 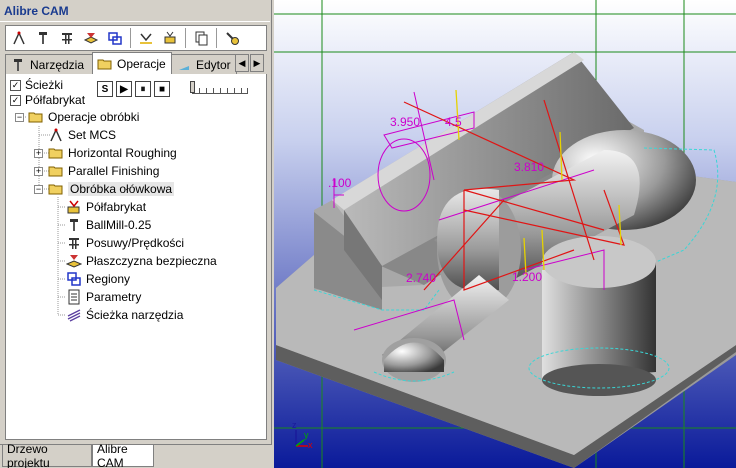 I want to click on tab-edytor: Edytor, so click(x=204, y=64).